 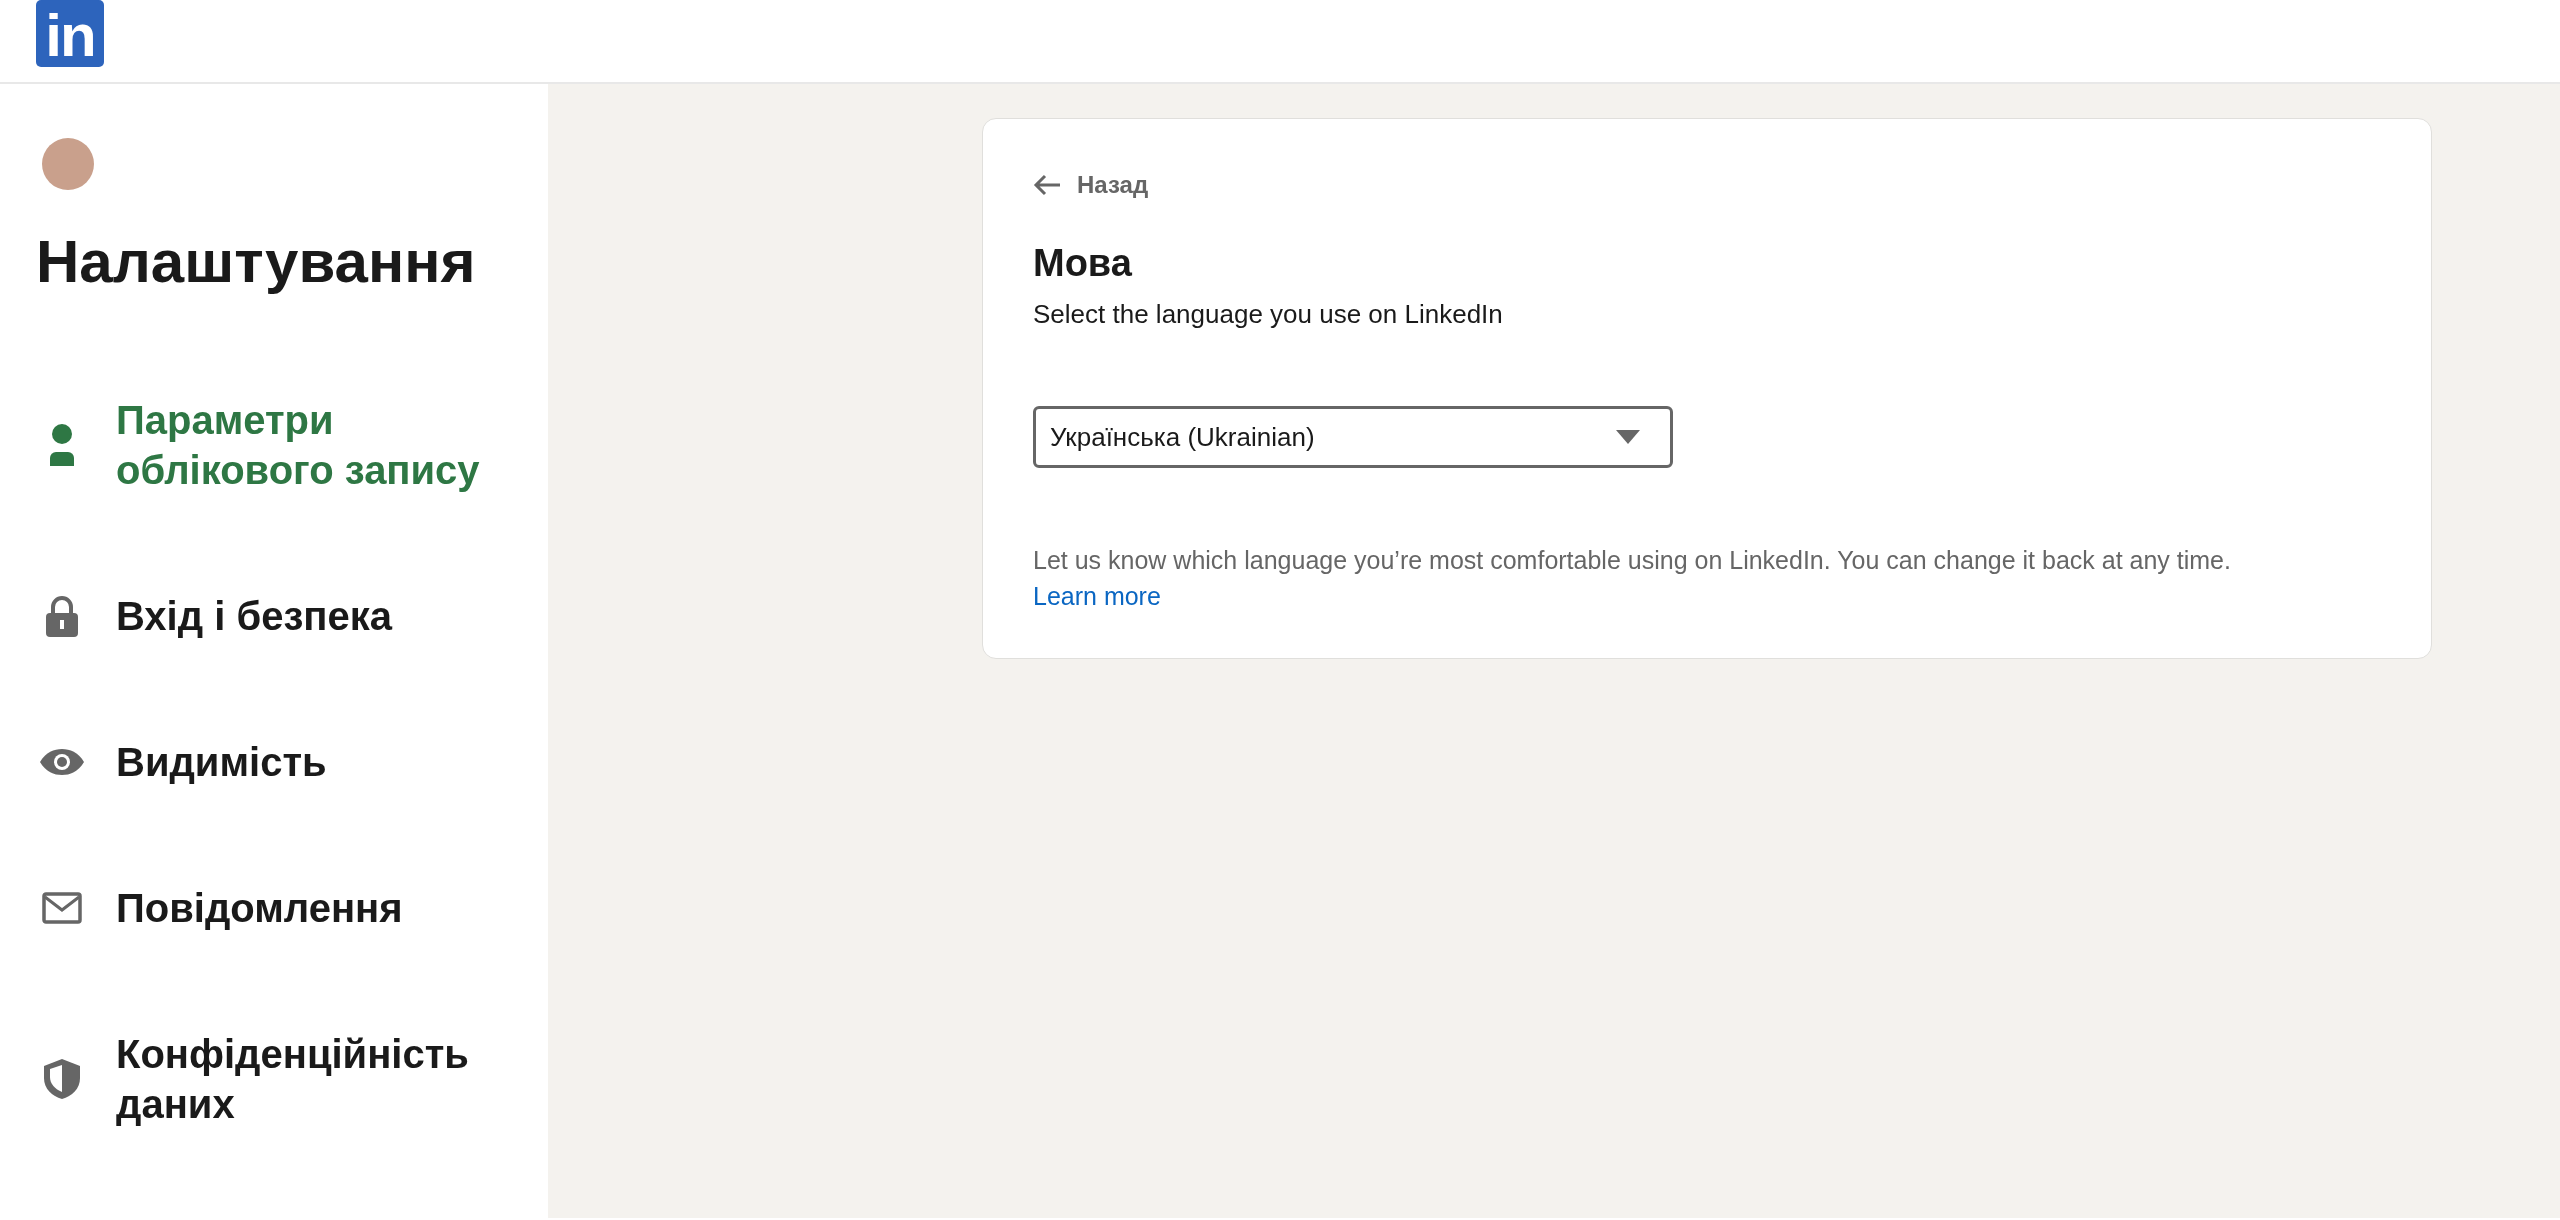 I want to click on caret-icon, so click(x=1628, y=437).